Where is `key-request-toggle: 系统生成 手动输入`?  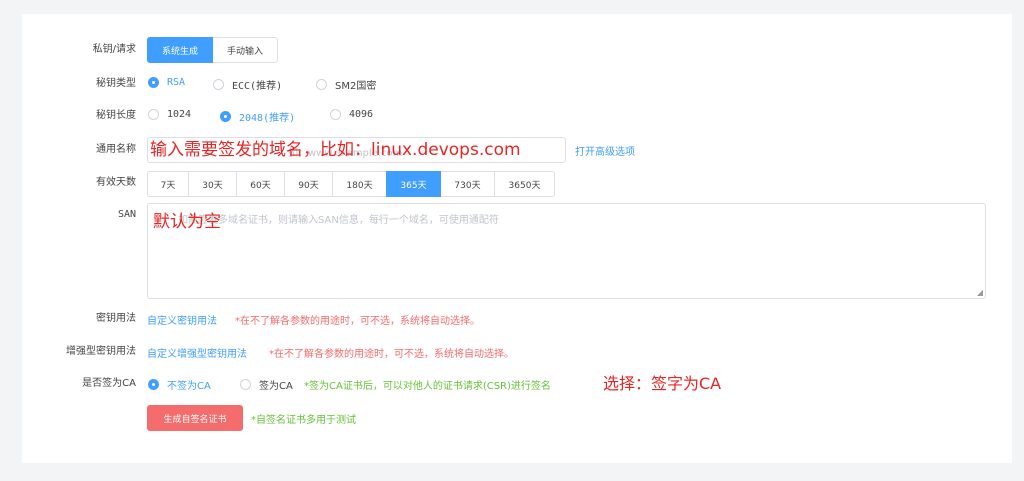 key-request-toggle: 系统生成 手动输入 is located at coordinates (212, 50).